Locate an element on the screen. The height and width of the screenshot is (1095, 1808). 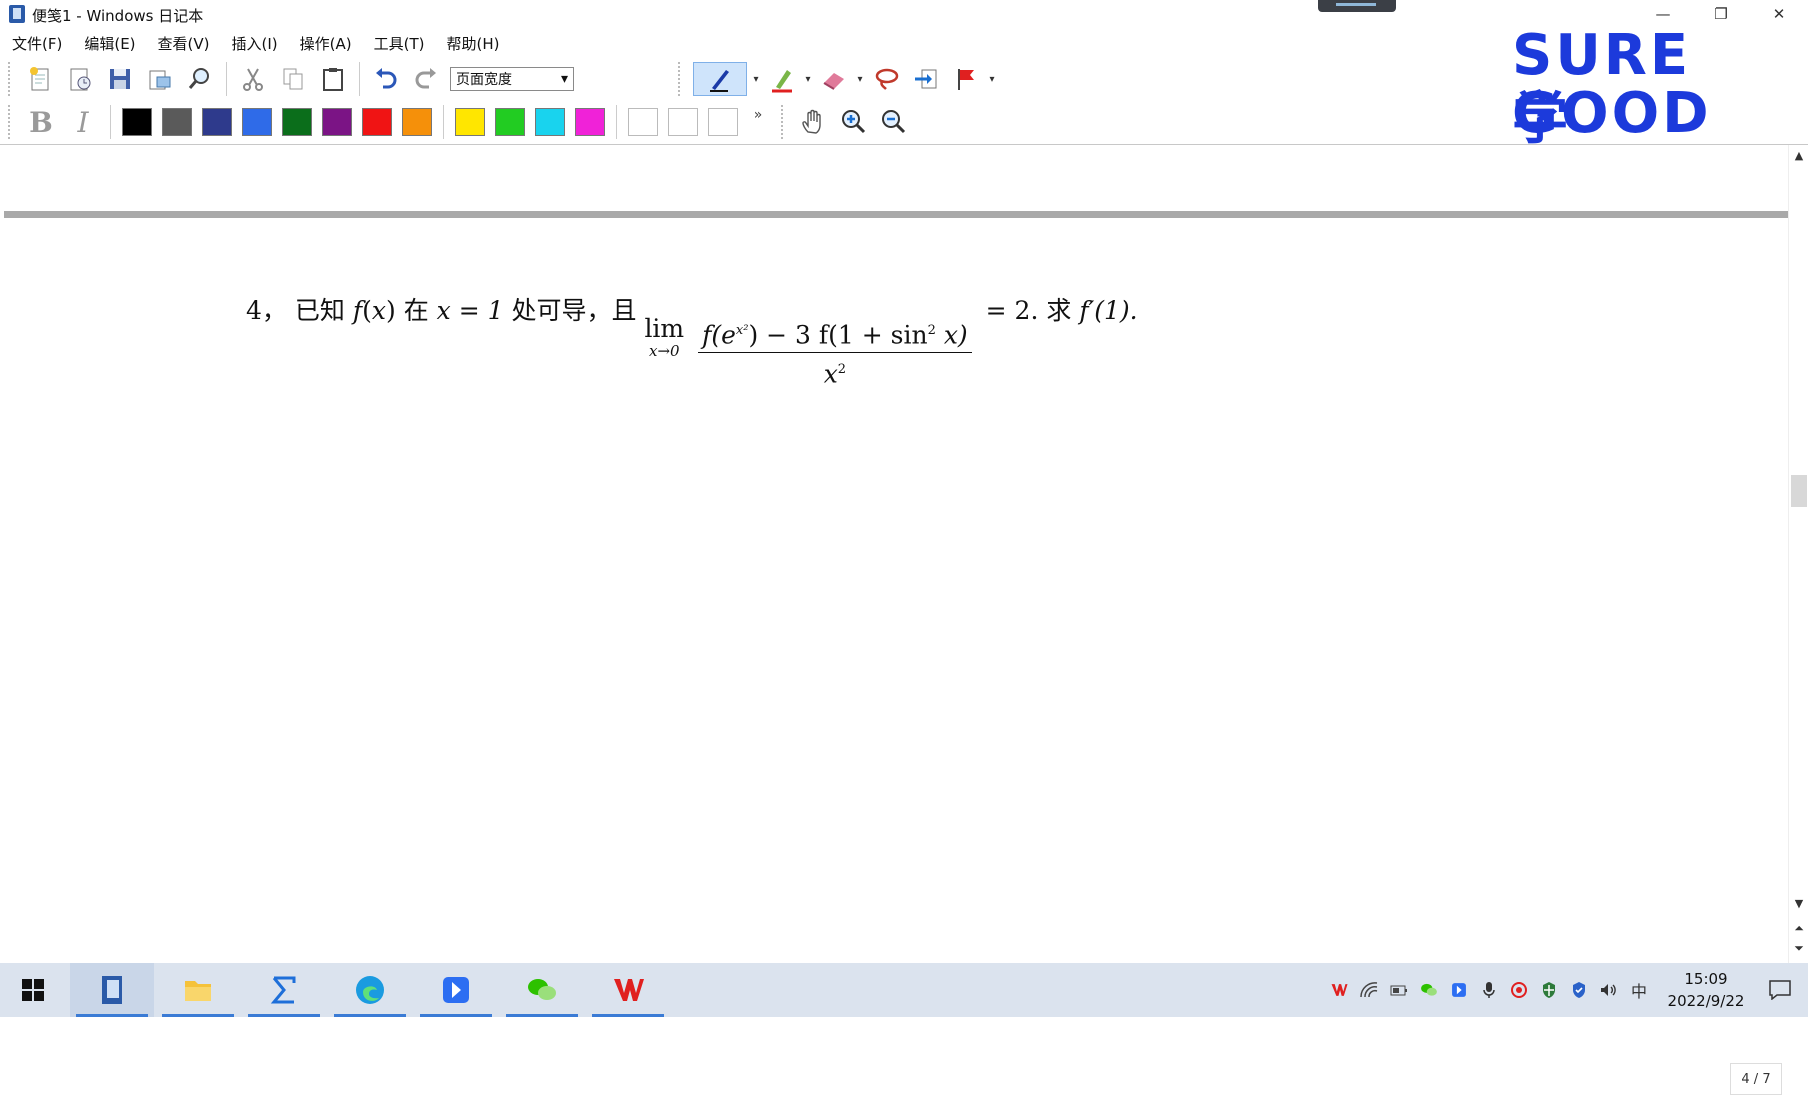
microphone-icon is located at coordinates (1489, 990).